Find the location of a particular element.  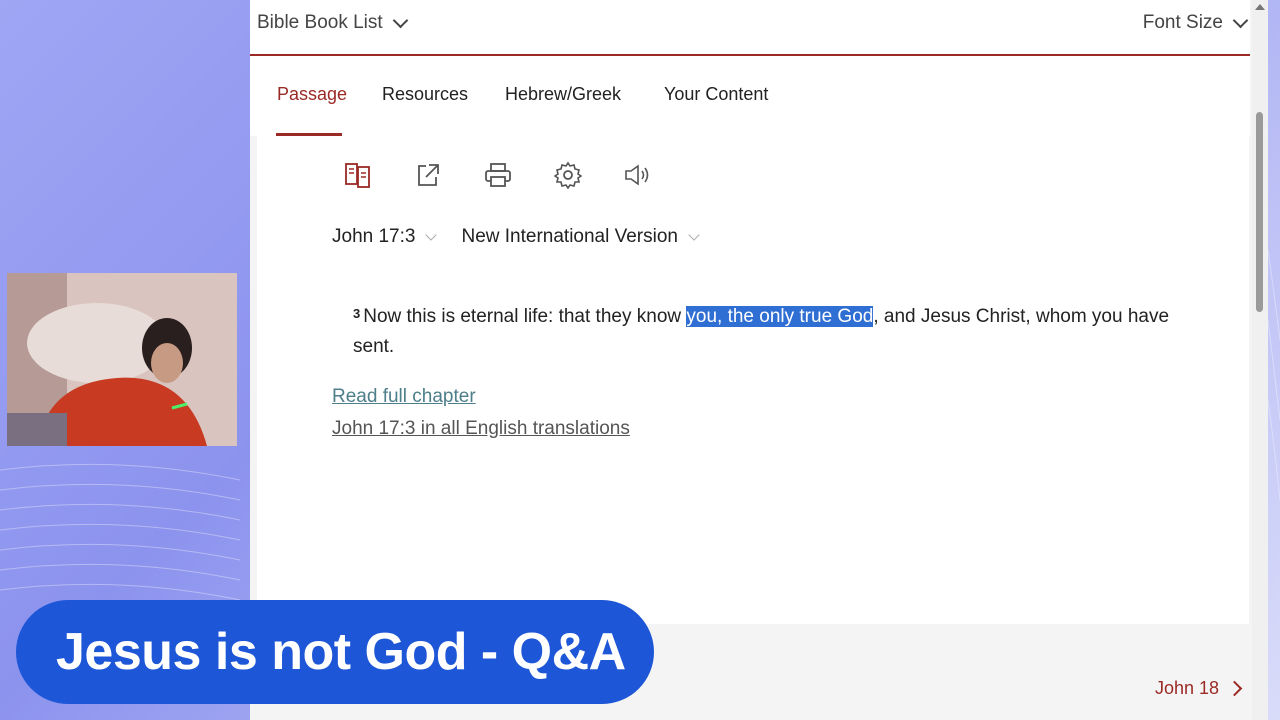

reference-dropdown: John 17:3 is located at coordinates (385, 237).